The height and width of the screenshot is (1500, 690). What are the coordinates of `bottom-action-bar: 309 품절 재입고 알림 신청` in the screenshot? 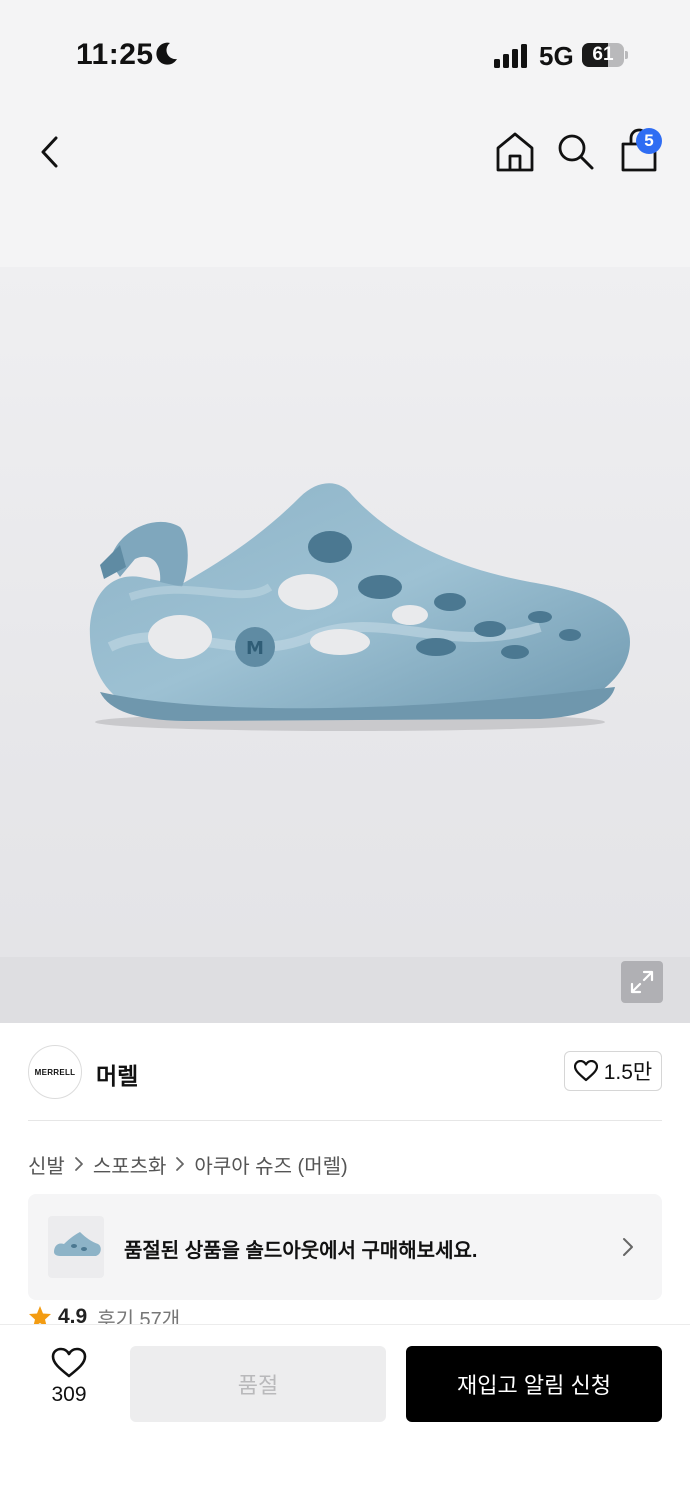 It's located at (345, 1412).